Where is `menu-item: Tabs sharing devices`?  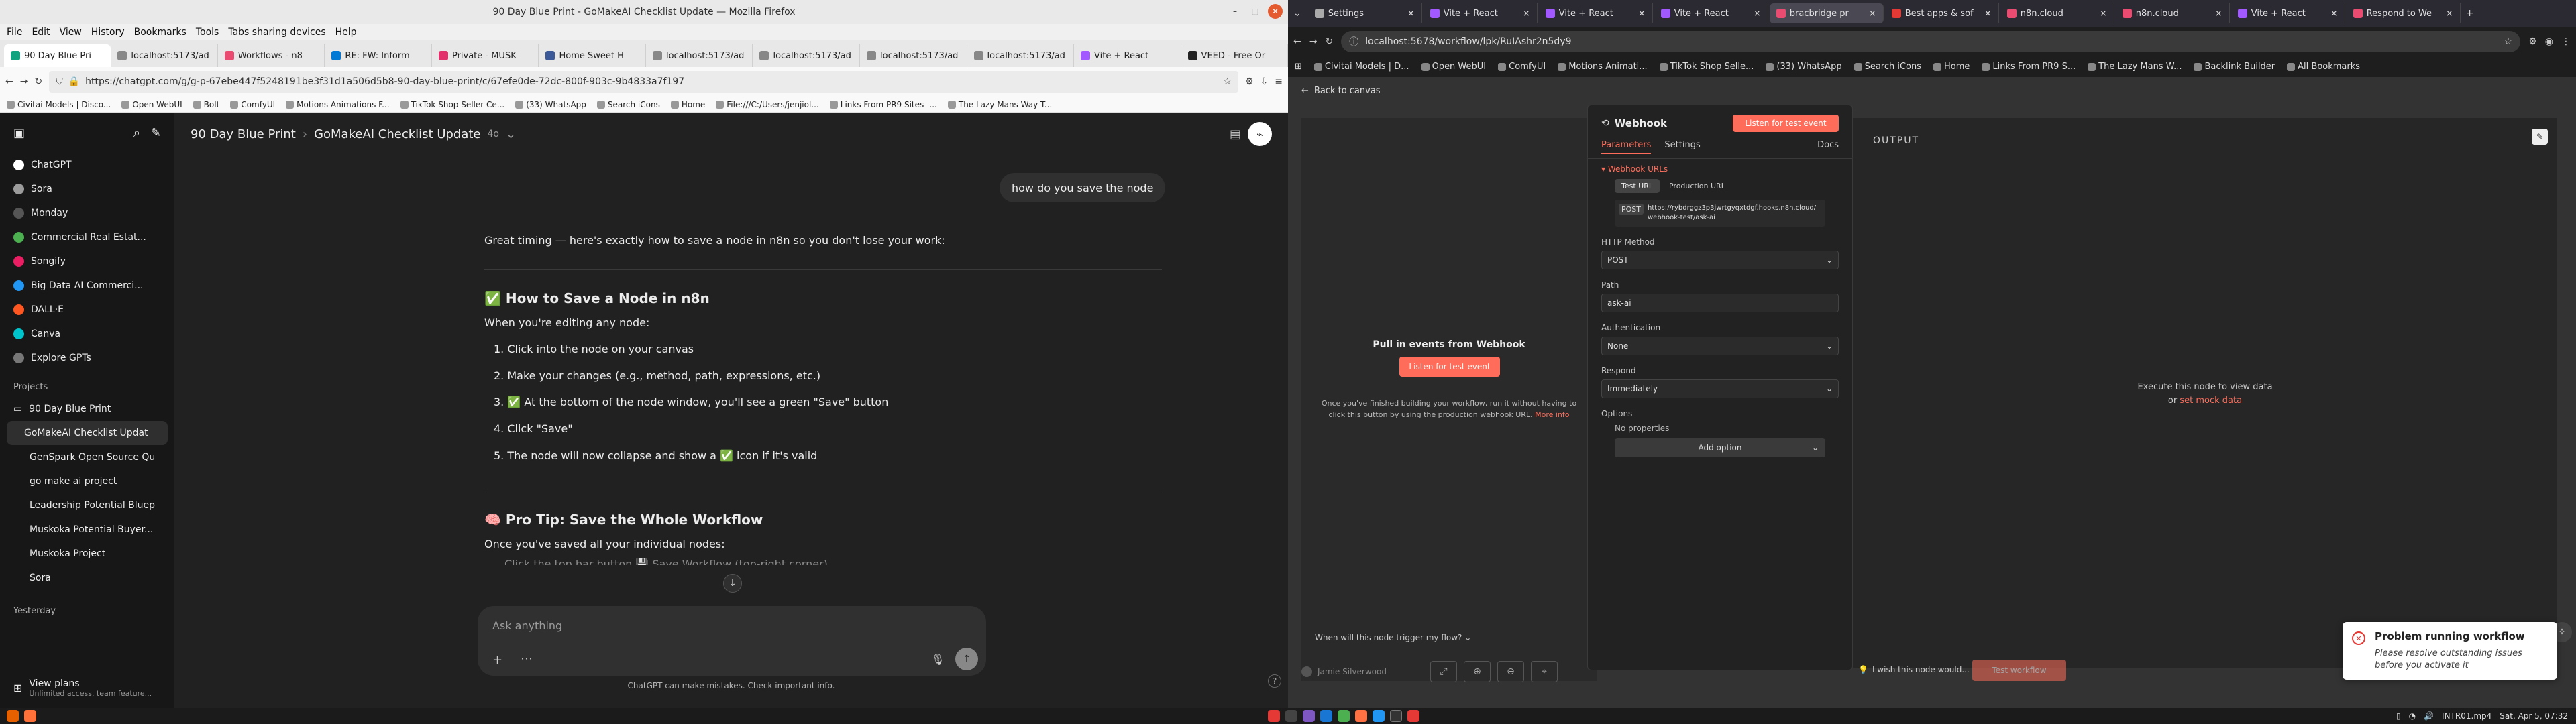
menu-item: Tabs sharing devices is located at coordinates (276, 32).